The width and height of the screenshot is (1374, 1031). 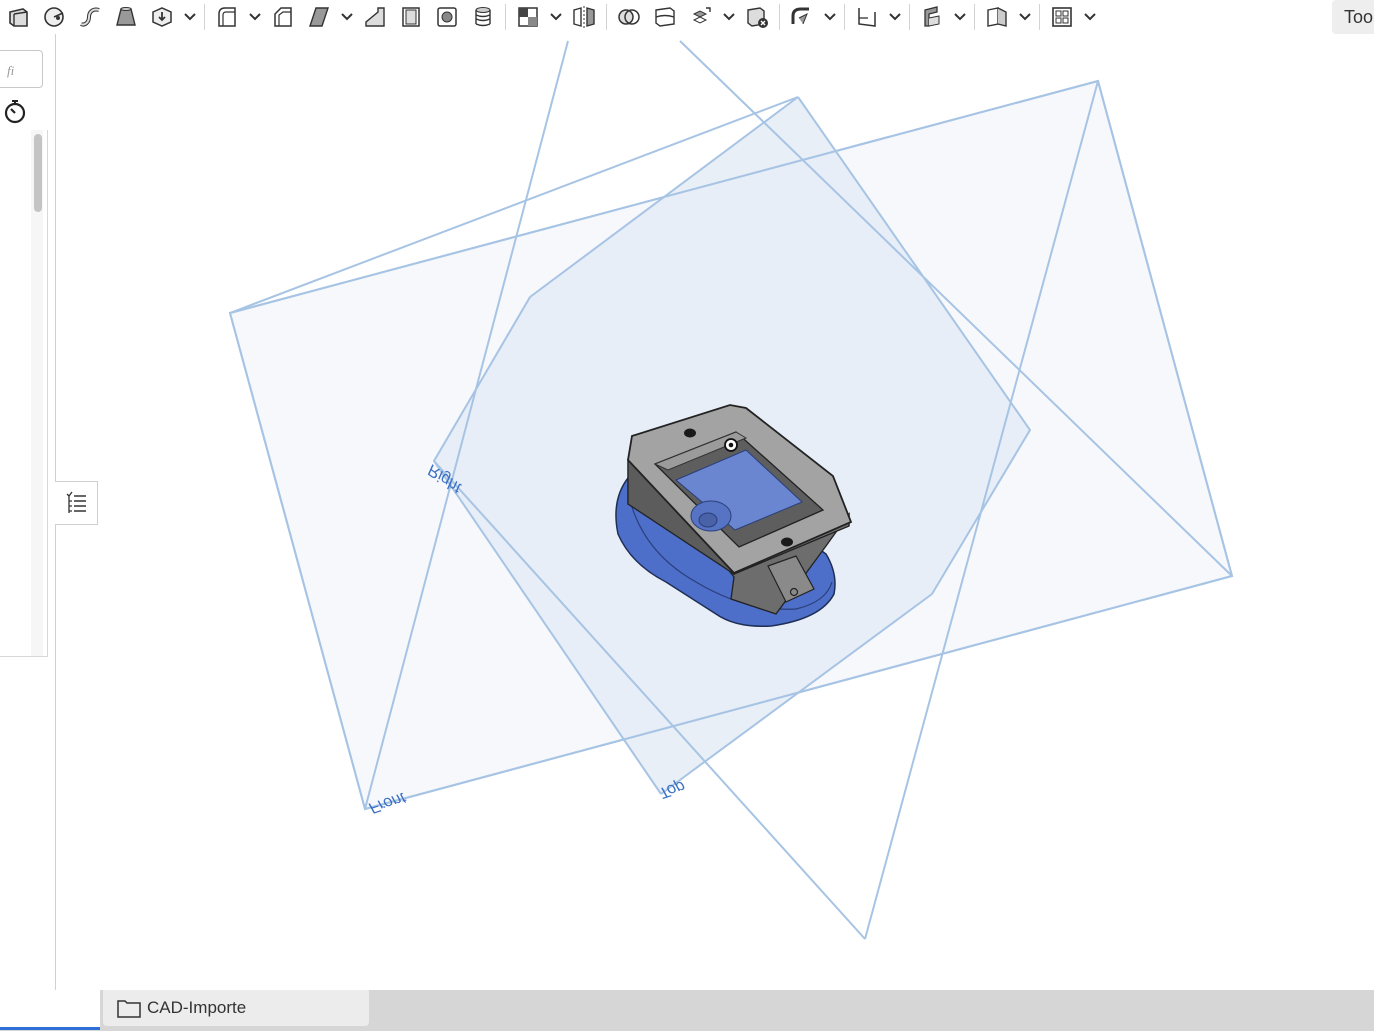 I want to click on sheet-metal-button, so click(x=932, y=17).